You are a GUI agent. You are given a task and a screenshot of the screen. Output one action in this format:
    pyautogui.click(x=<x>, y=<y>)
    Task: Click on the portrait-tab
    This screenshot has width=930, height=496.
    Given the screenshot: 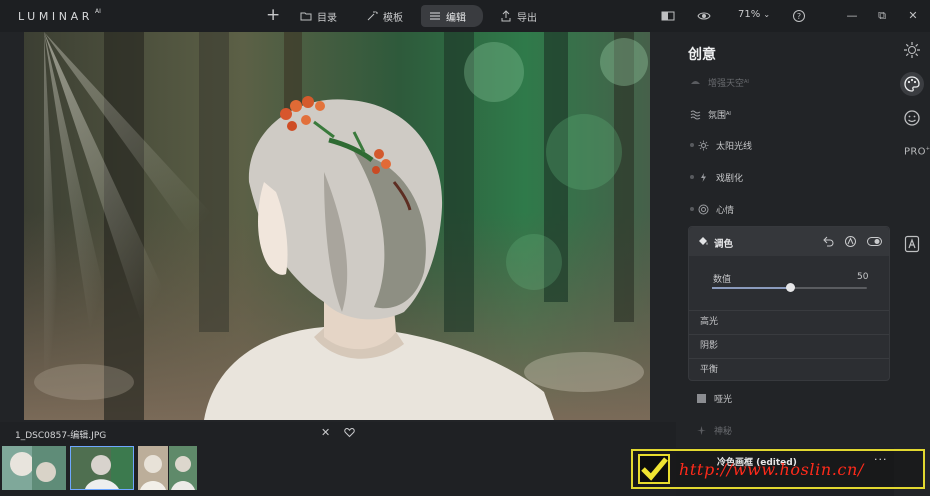 What is the action you would take?
    pyautogui.click(x=912, y=118)
    